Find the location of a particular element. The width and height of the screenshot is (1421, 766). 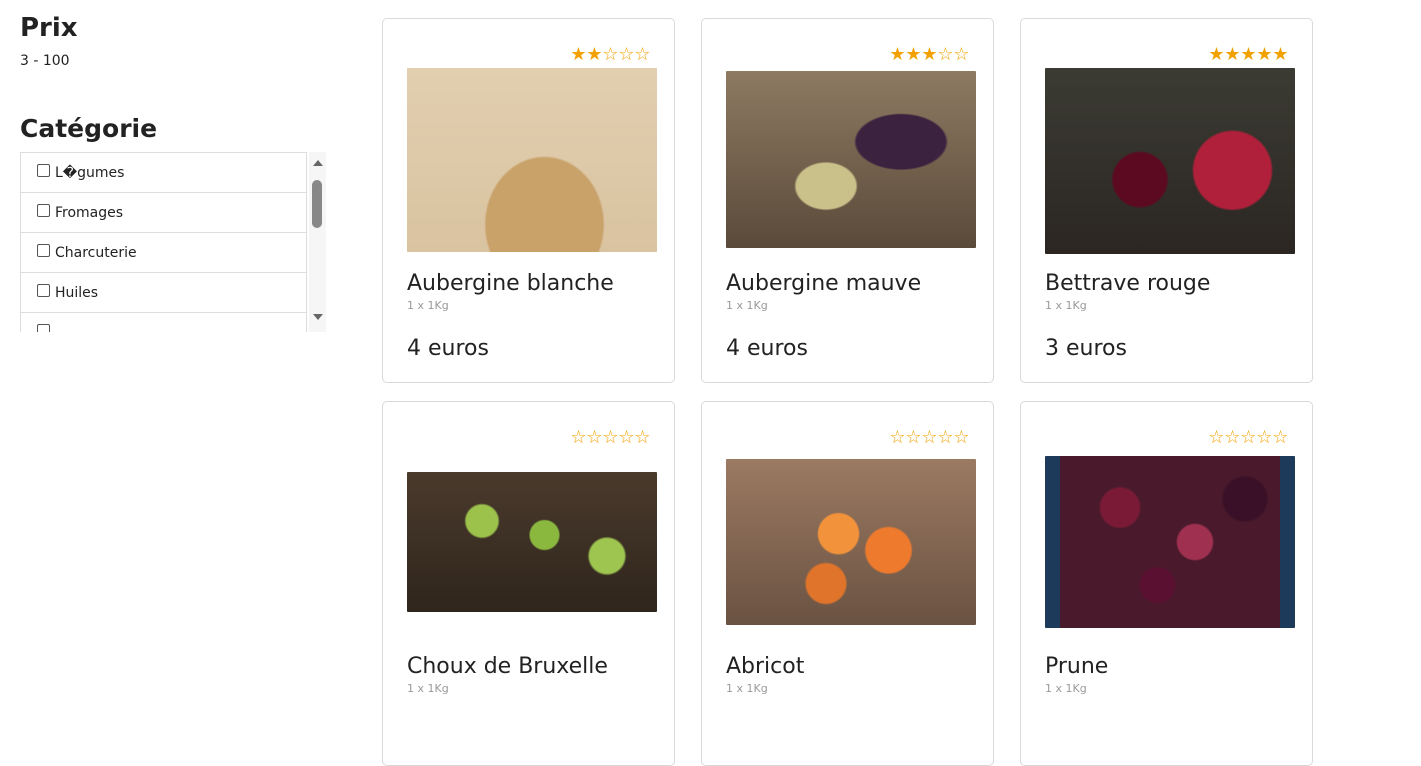

rating-stars: ★★☆☆☆ is located at coordinates (610, 55).